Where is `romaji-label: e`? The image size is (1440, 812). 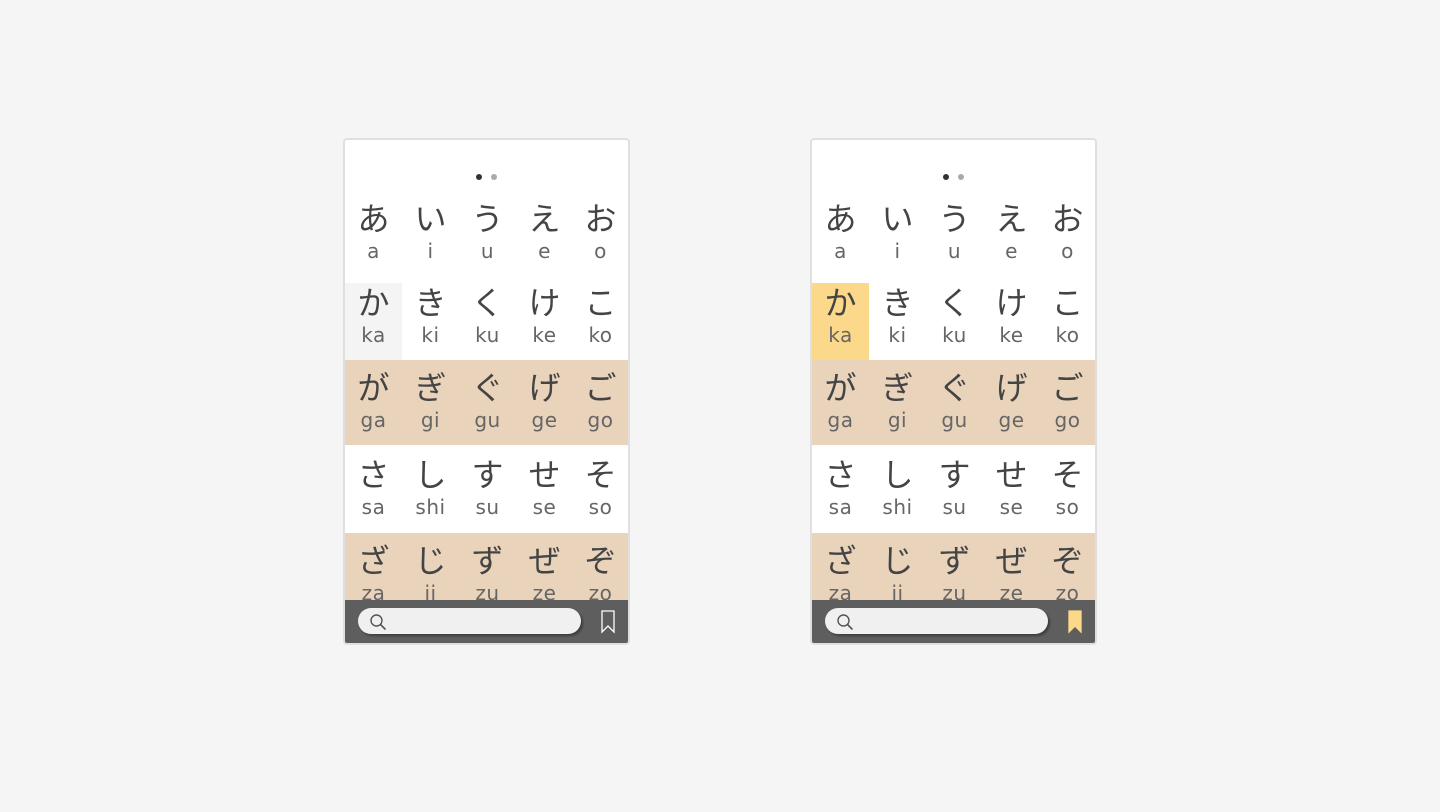 romaji-label: e is located at coordinates (1011, 251).